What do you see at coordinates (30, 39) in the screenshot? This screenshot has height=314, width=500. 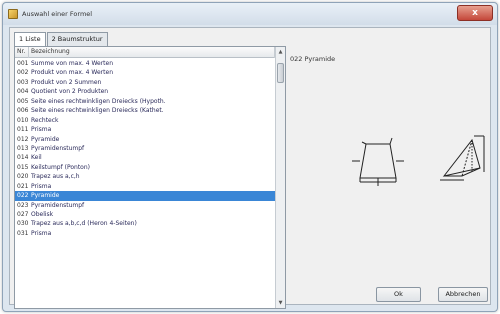 I see `tab-list: 1 Liste` at bounding box center [30, 39].